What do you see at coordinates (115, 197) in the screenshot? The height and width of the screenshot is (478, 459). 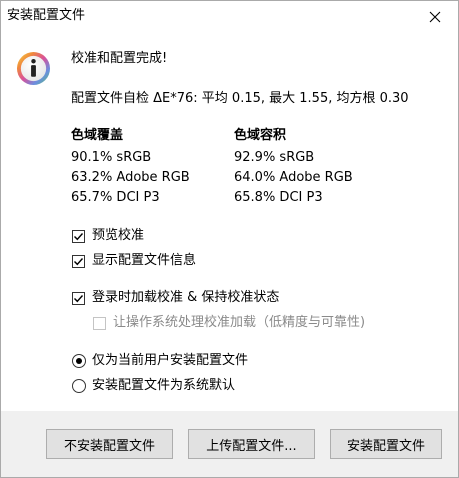 I see `gamut-coverage-dci-p3: 65.7% DCI P3` at bounding box center [115, 197].